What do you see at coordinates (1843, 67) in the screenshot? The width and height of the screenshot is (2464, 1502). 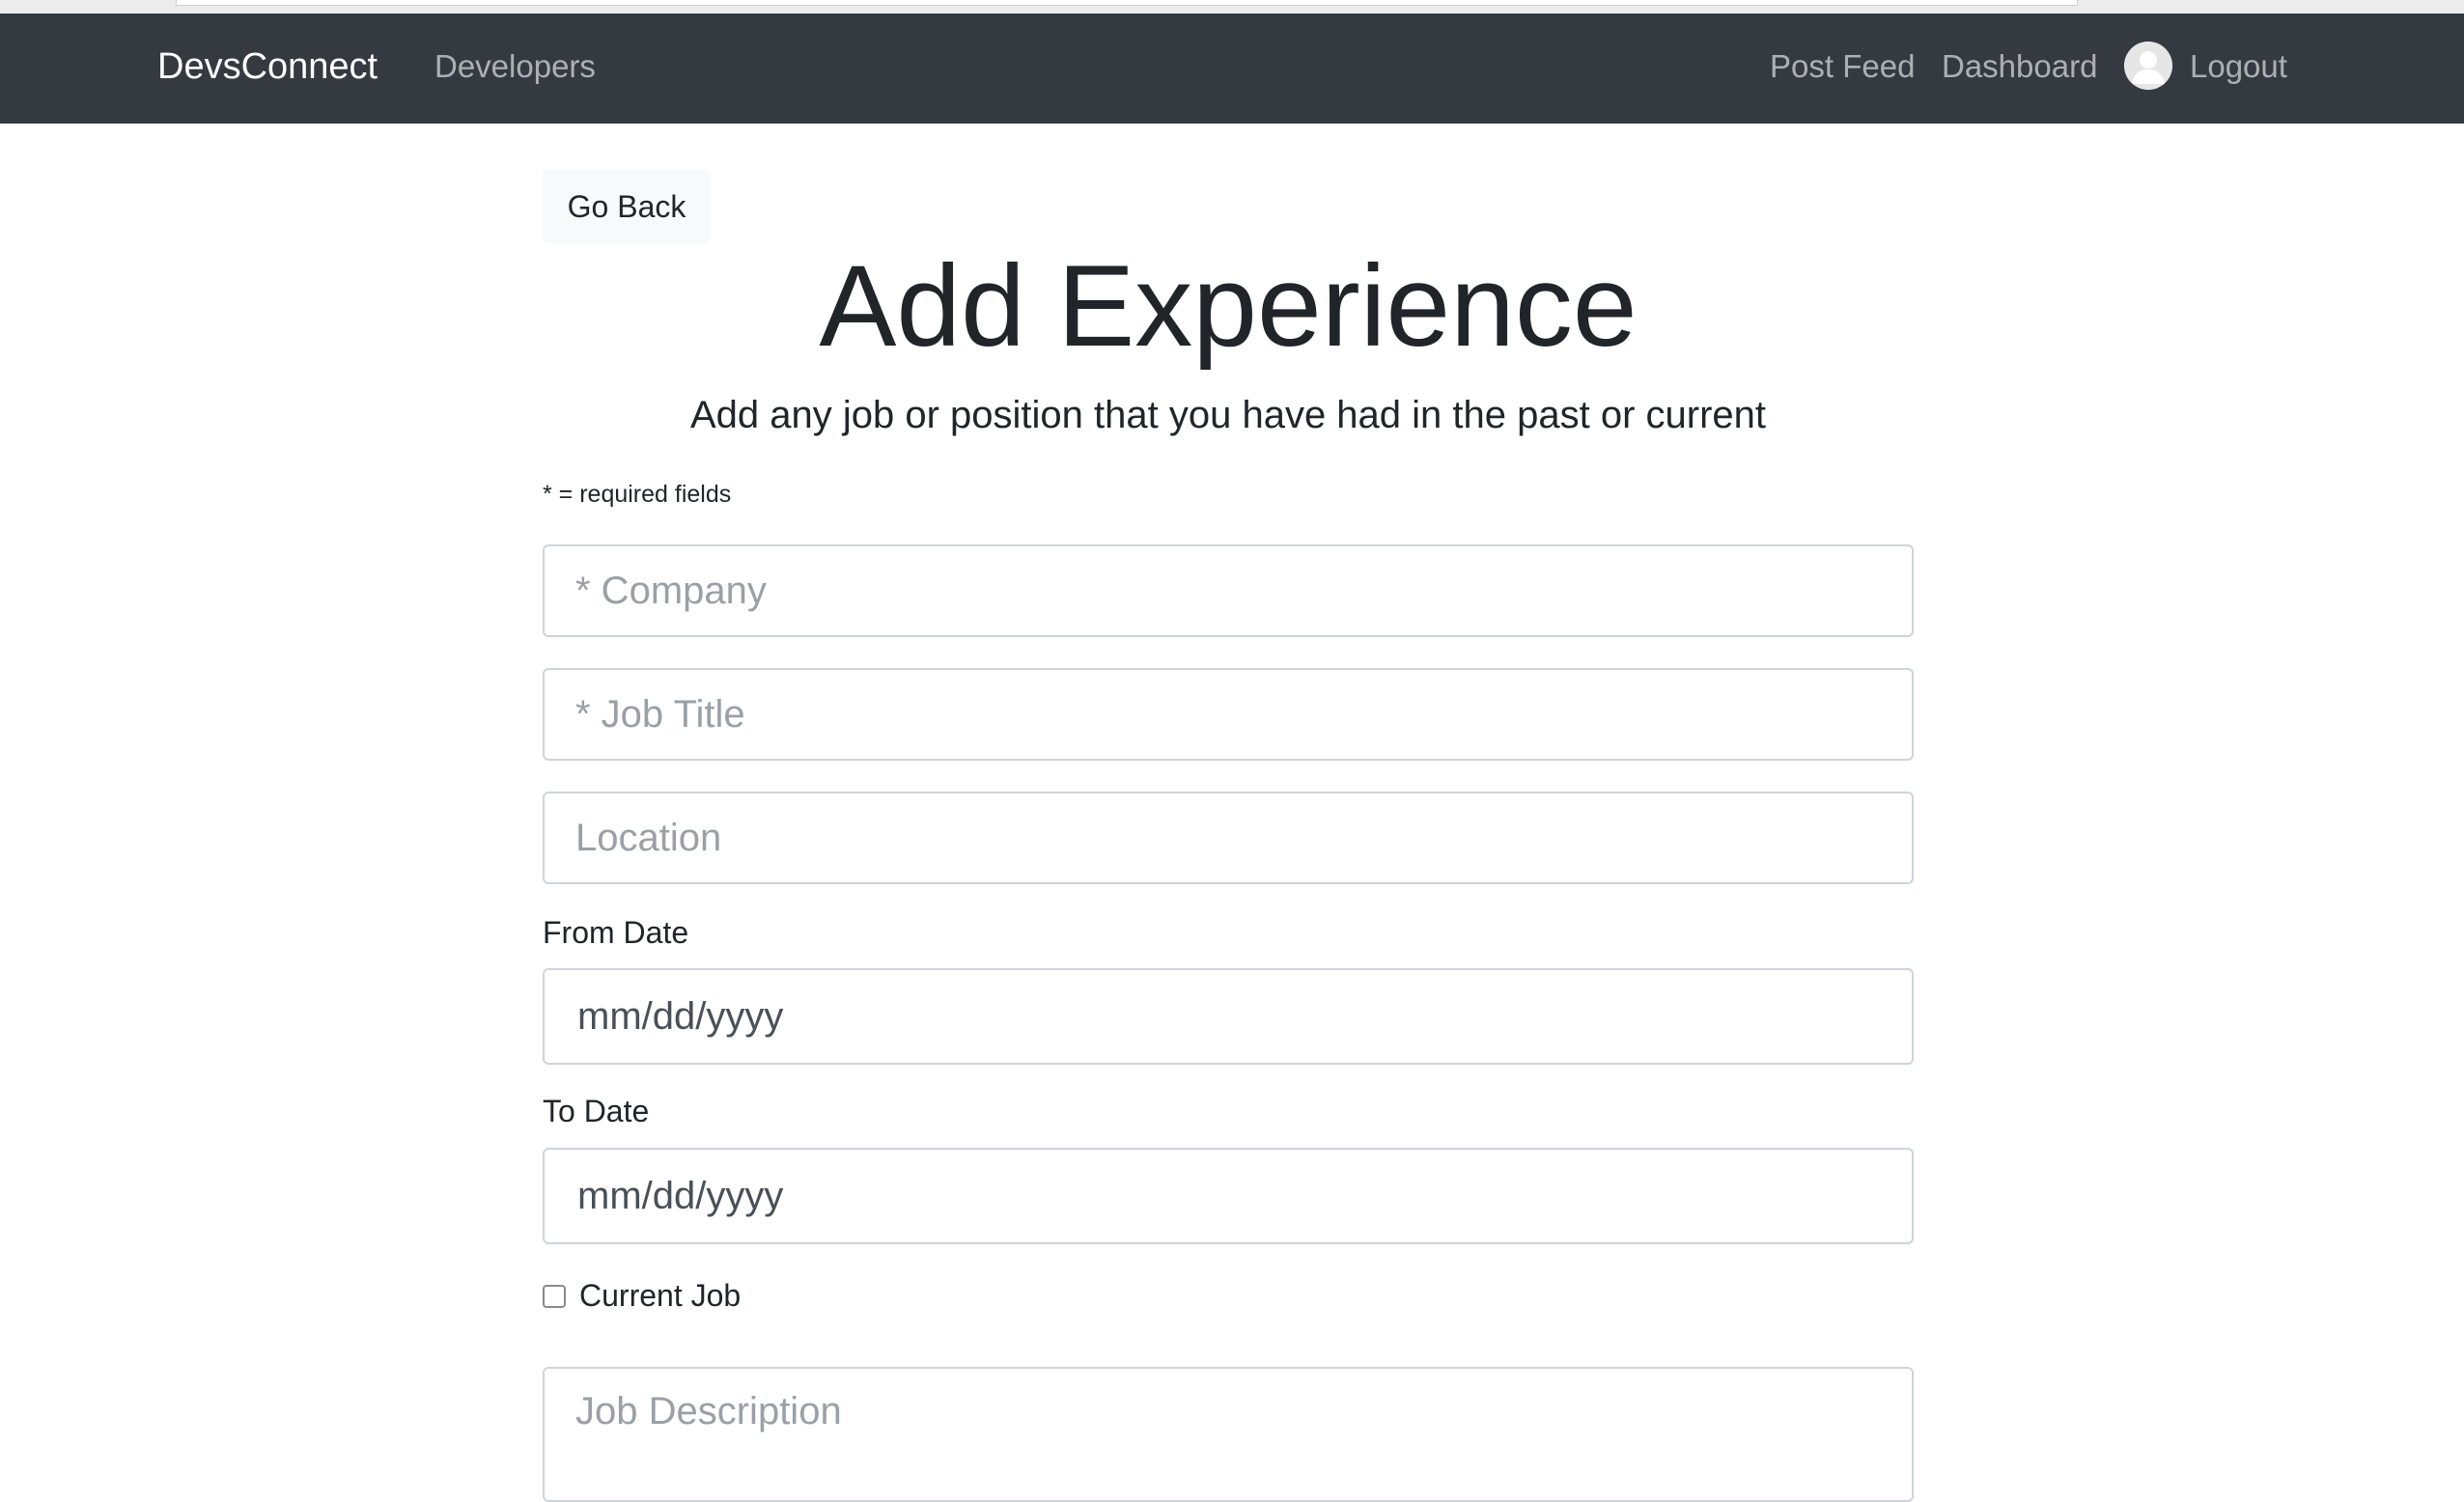 I see `nav-link-post-feed: Post Feed` at bounding box center [1843, 67].